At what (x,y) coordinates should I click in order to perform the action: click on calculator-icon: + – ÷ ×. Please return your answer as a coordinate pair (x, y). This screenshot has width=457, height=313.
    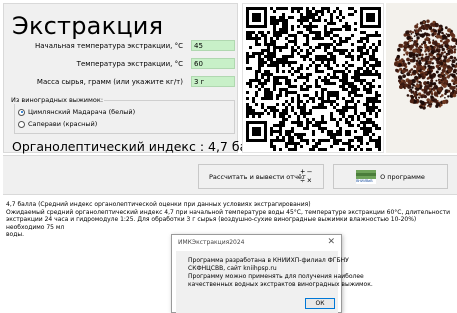
    Looking at the image, I should click on (306, 176).